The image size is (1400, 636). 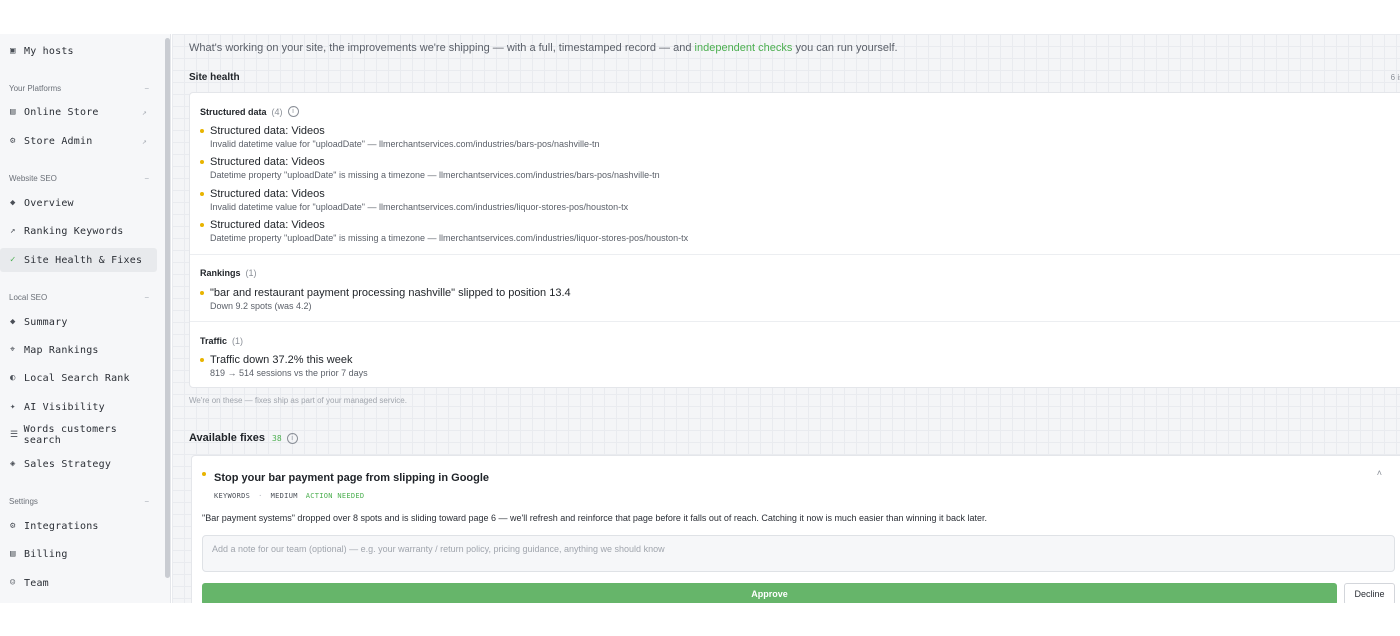 What do you see at coordinates (36, 583) in the screenshot?
I see `sidebar-item-label: Team` at bounding box center [36, 583].